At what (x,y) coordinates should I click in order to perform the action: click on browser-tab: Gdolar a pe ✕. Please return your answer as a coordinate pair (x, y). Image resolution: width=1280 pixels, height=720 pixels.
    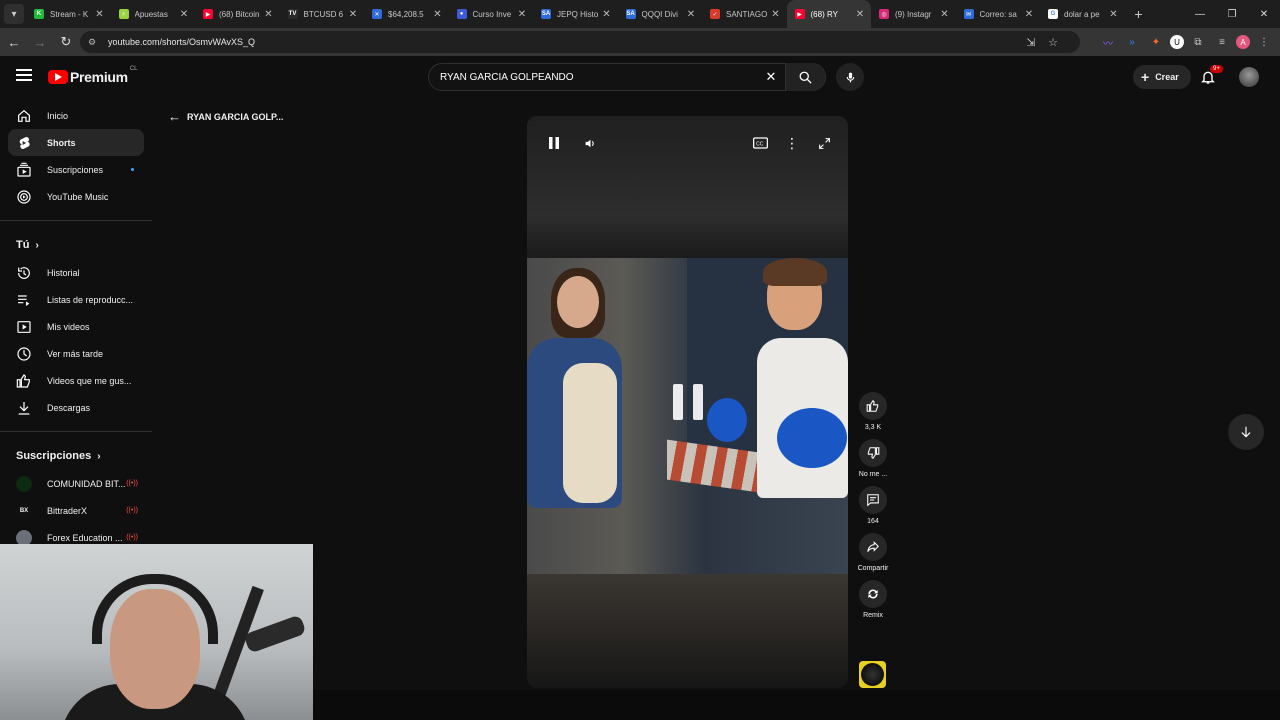
    Looking at the image, I should click on (1082, 14).